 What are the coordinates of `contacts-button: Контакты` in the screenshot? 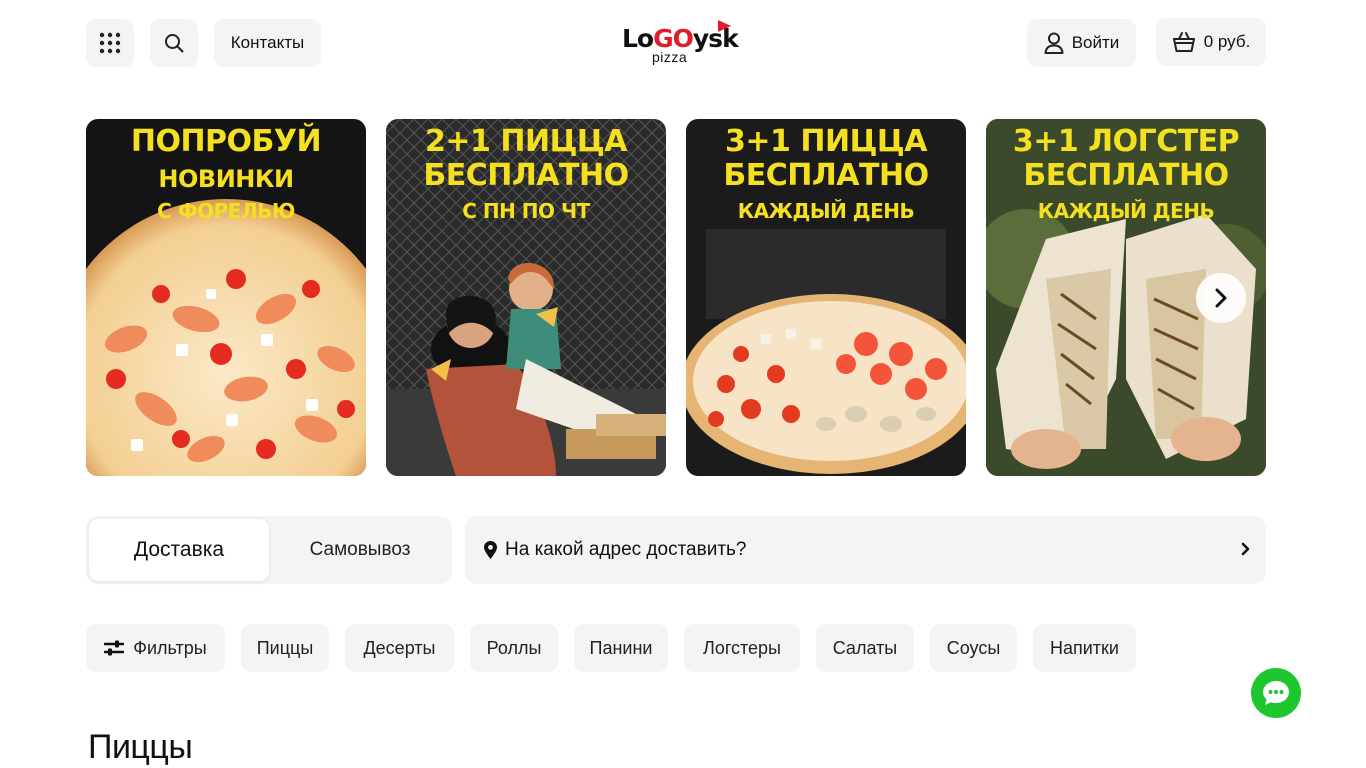 It's located at (267, 43).